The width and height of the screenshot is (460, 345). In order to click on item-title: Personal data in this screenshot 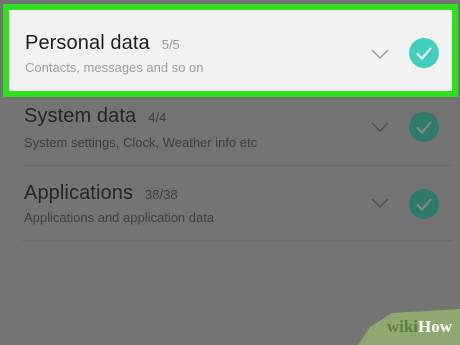, I will do `click(87, 43)`.